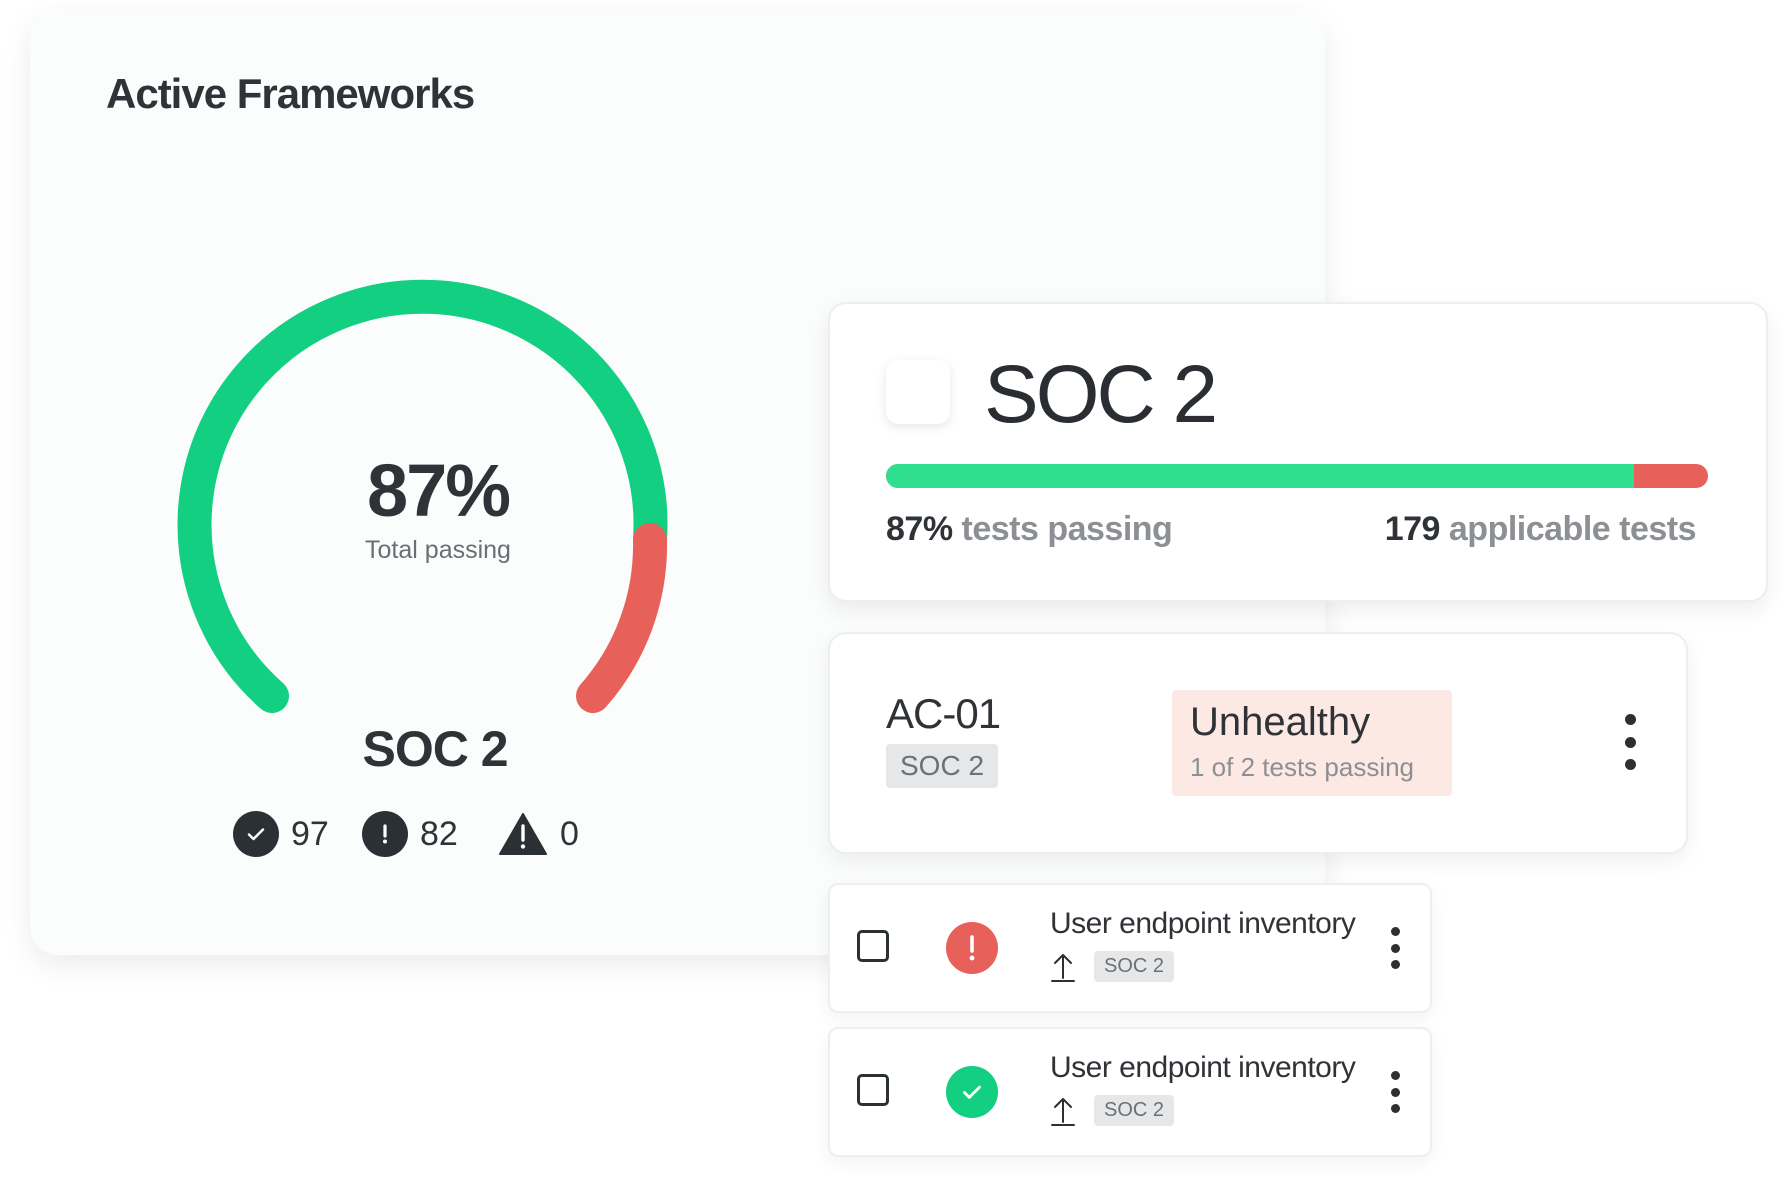 The width and height of the screenshot is (1788, 1187). Describe the element at coordinates (1630, 742) in the screenshot. I see `control-more-menu-icon` at that location.